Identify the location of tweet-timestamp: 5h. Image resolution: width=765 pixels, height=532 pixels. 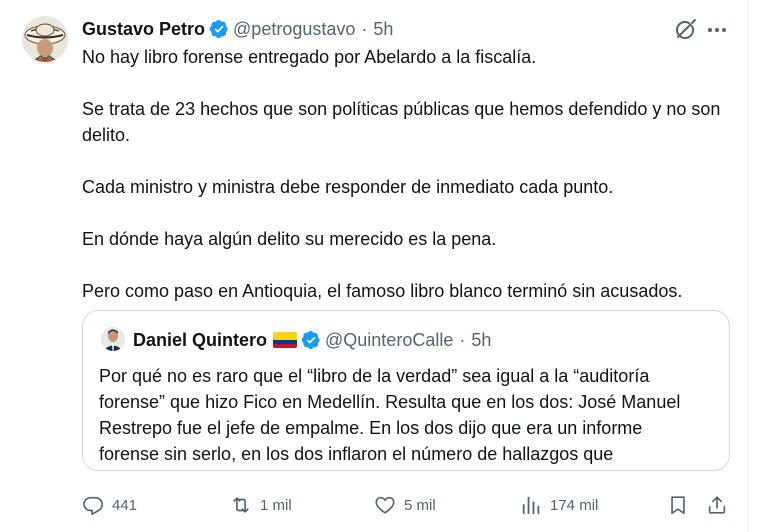
(383, 29).